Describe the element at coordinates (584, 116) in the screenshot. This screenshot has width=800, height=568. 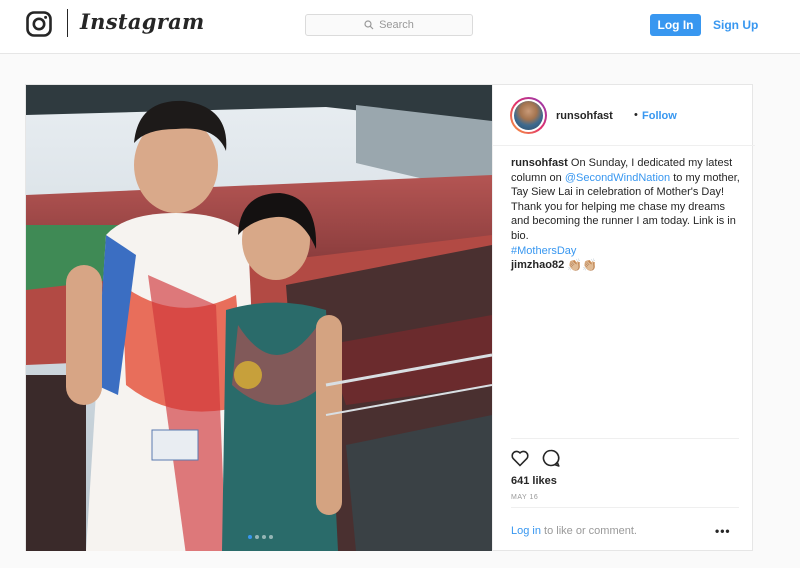
I see `post-author-username: runsohfast` at that location.